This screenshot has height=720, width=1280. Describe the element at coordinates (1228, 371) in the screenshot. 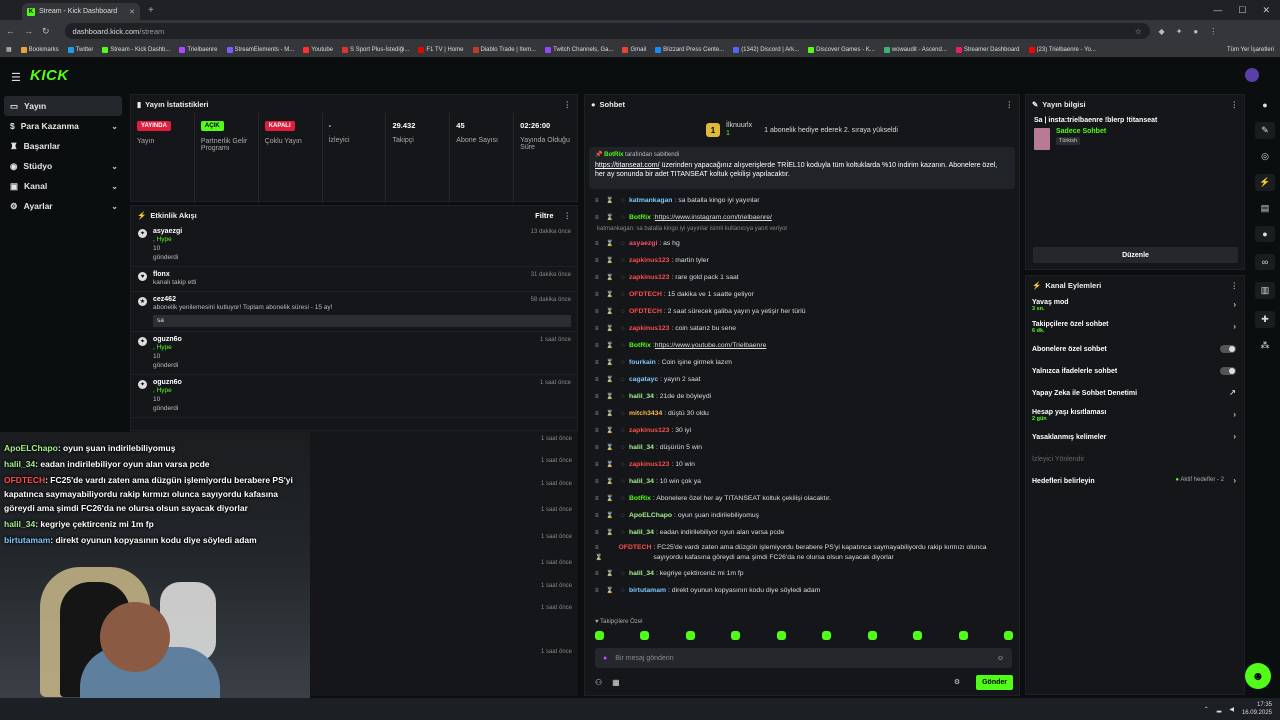

I see `emote-only-toggle` at that location.